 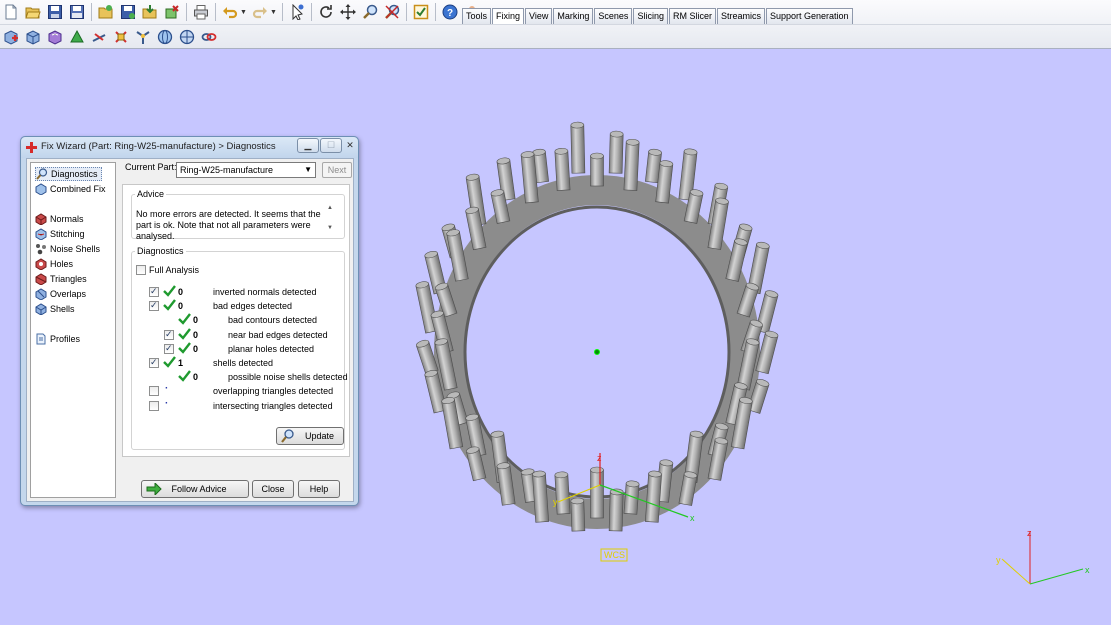 What do you see at coordinates (330, 222) in the screenshot?
I see `advice-scrollbar: ▲ ▼` at bounding box center [330, 222].